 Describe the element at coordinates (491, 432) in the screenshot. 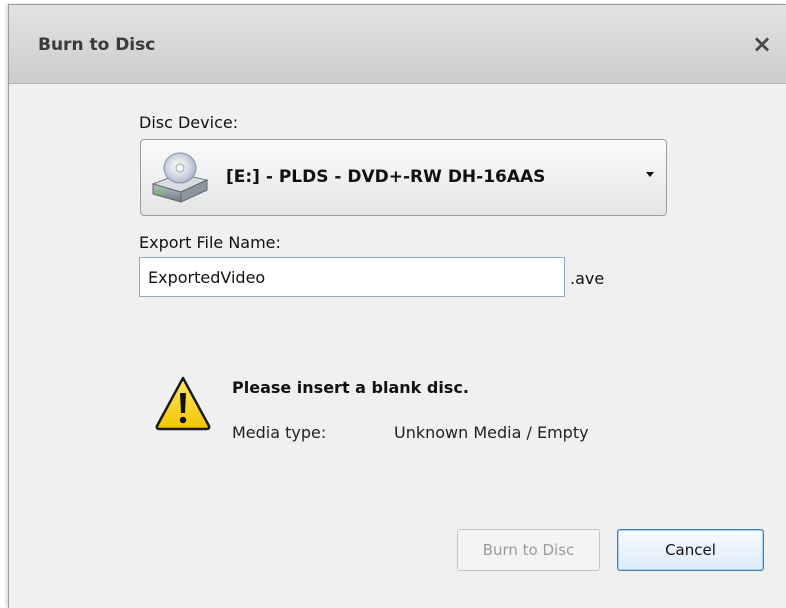

I see `media-type-value: Unknown Media / Empty` at that location.